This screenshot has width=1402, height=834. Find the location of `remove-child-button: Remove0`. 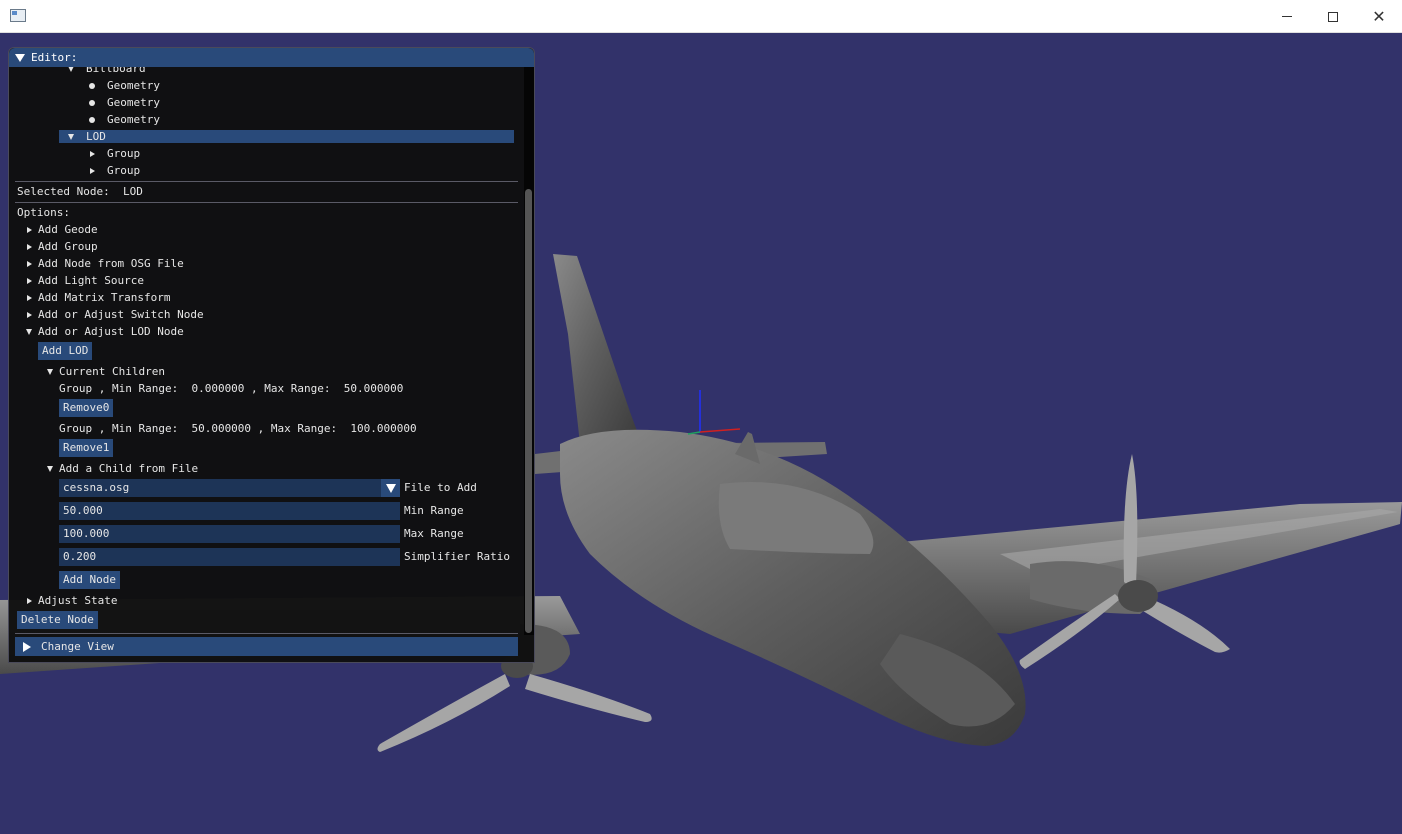

remove-child-button: Remove0 is located at coordinates (86, 408).